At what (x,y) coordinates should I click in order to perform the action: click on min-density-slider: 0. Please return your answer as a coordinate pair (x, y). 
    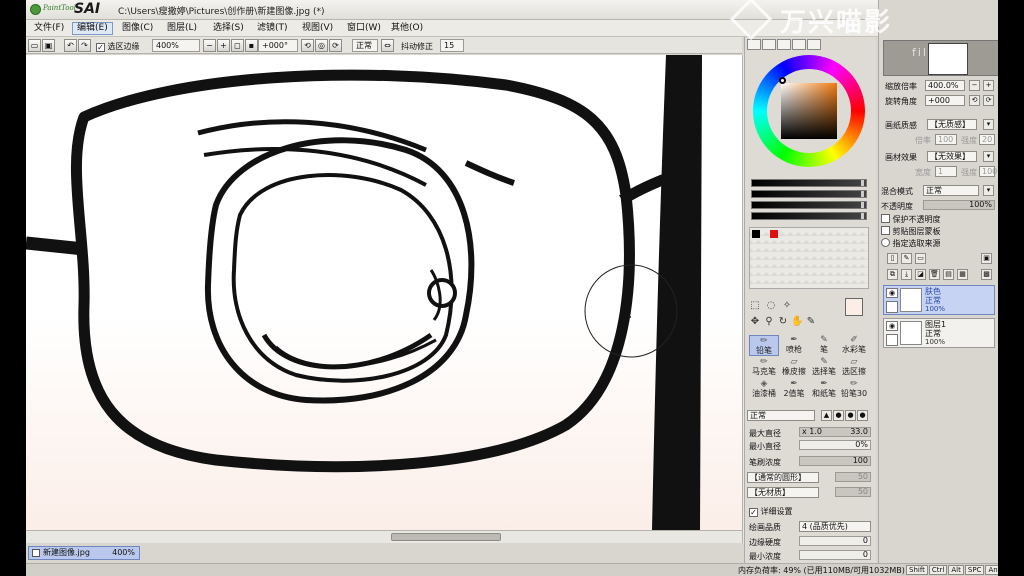
    Looking at the image, I should click on (835, 555).